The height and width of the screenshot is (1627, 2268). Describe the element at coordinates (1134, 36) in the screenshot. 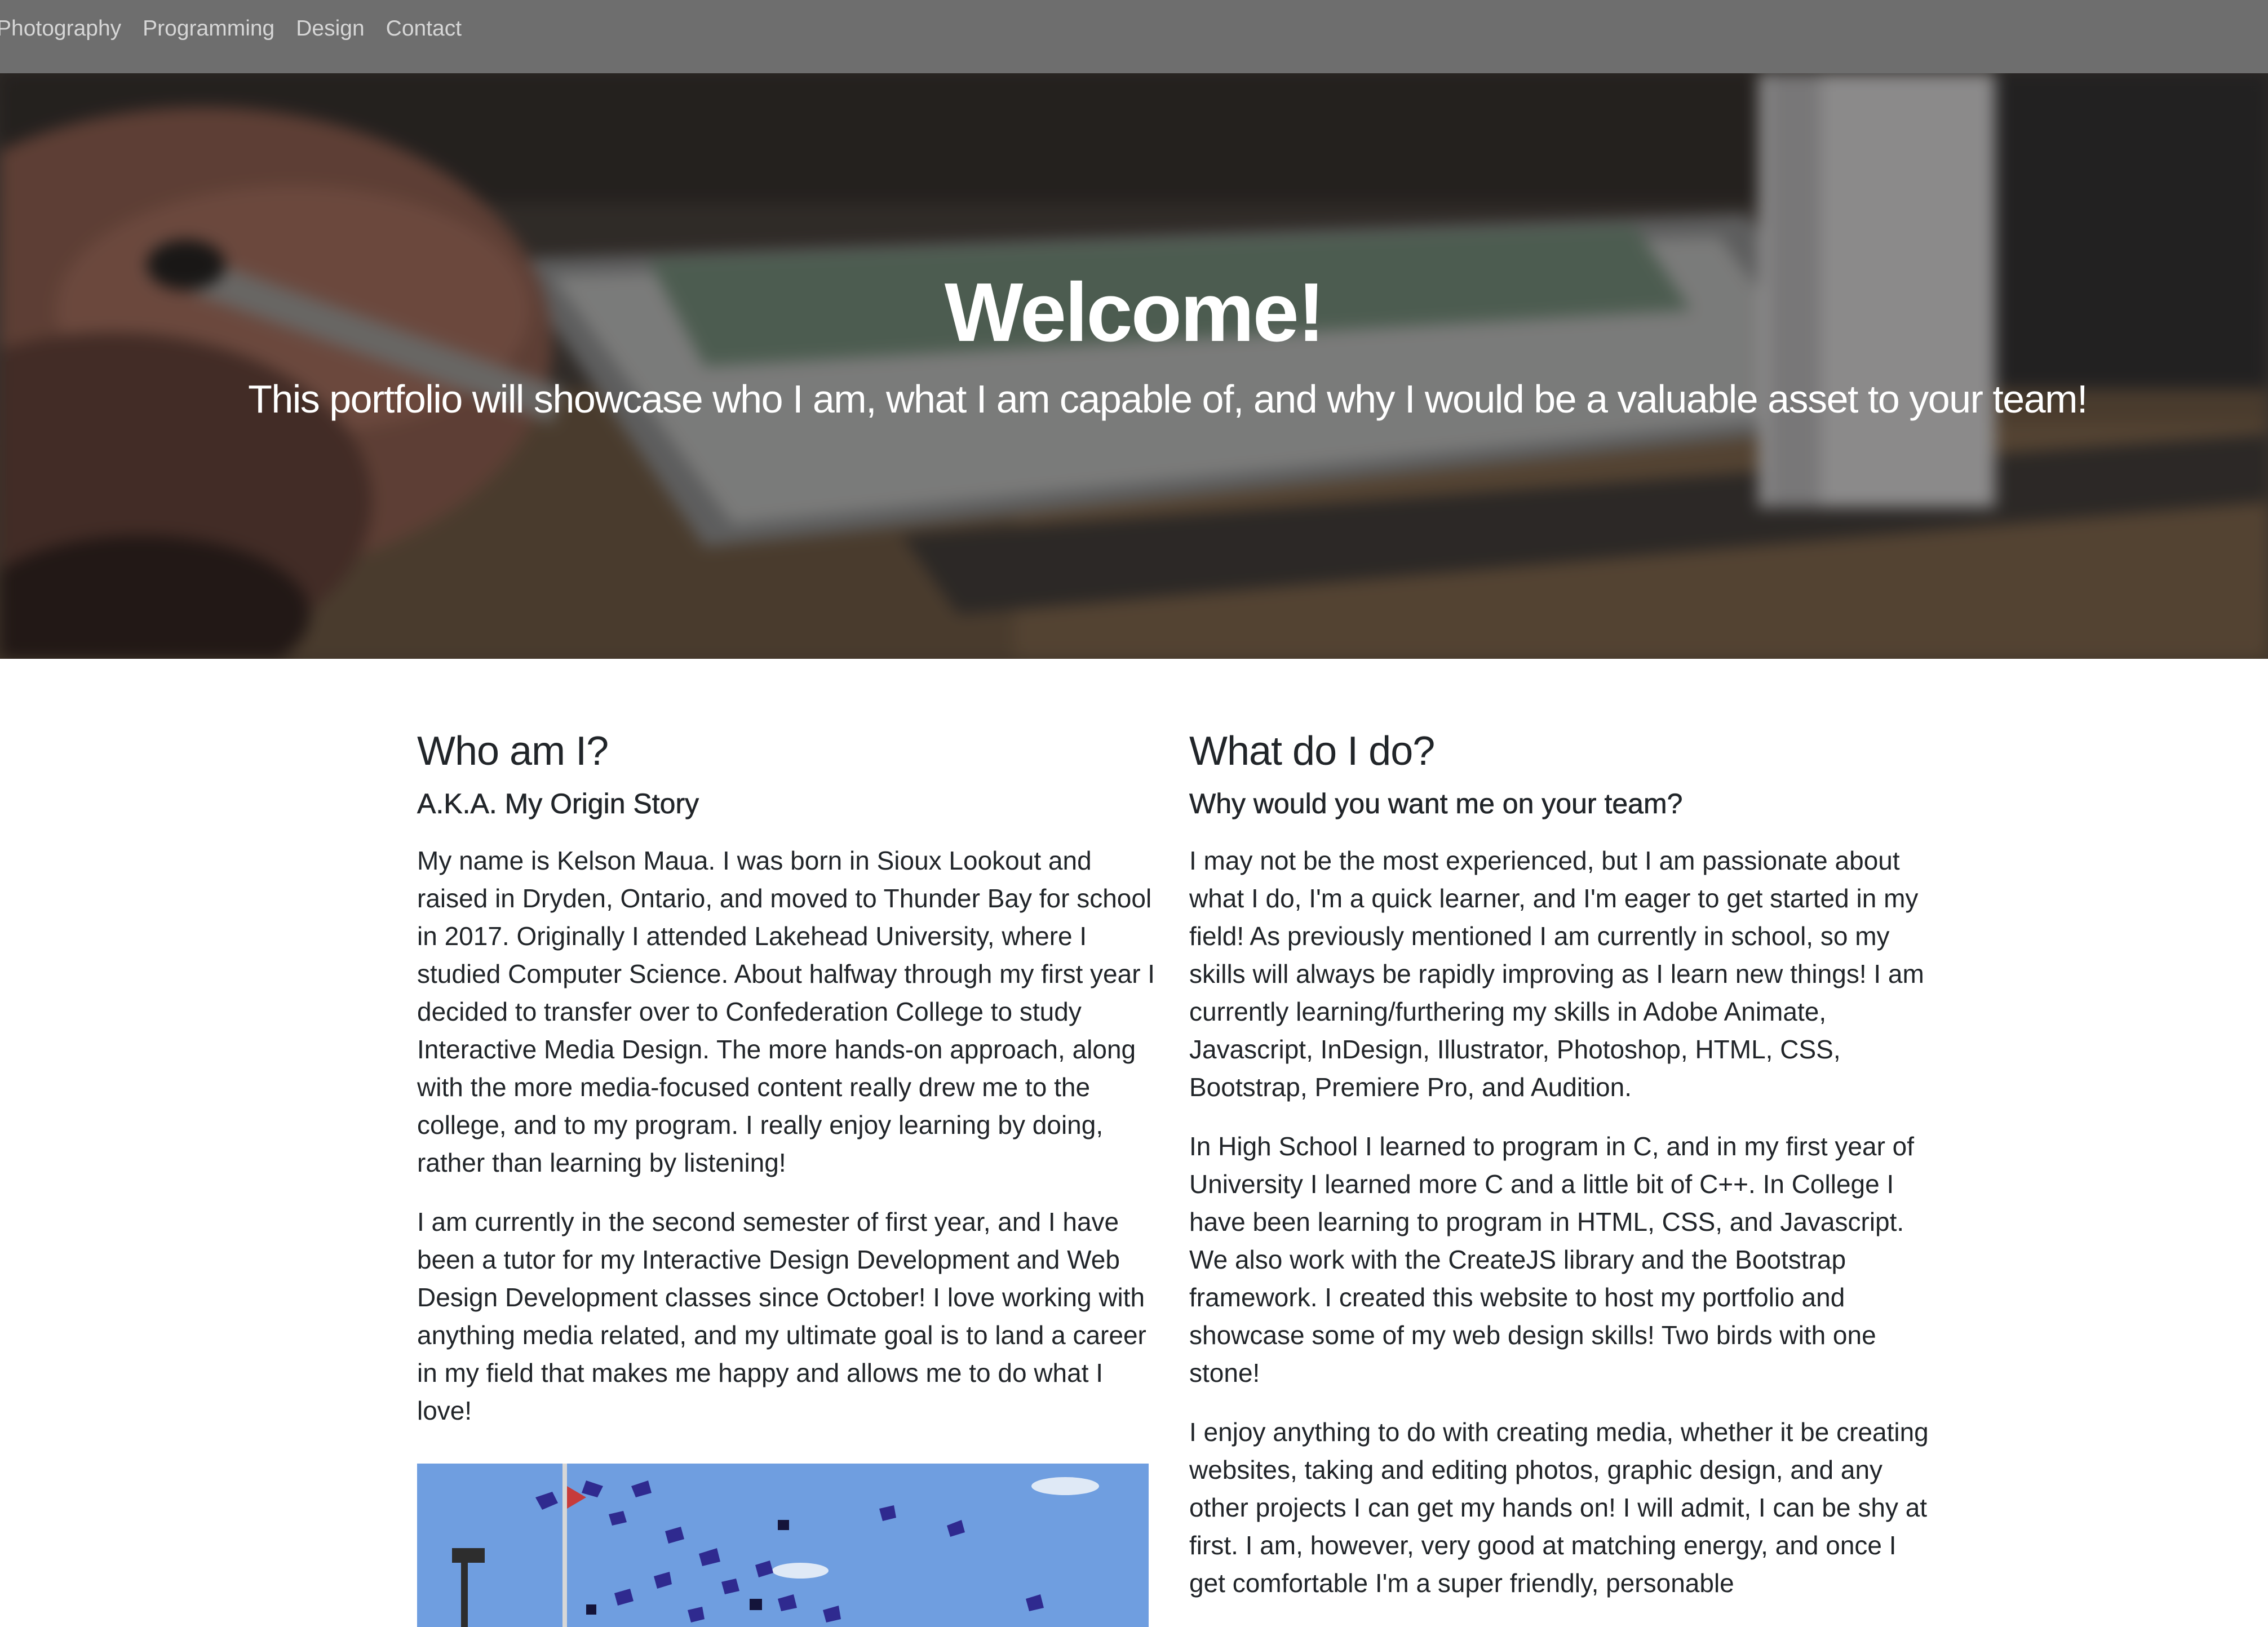

I see `navbar: Photography Programming Design Contact` at that location.